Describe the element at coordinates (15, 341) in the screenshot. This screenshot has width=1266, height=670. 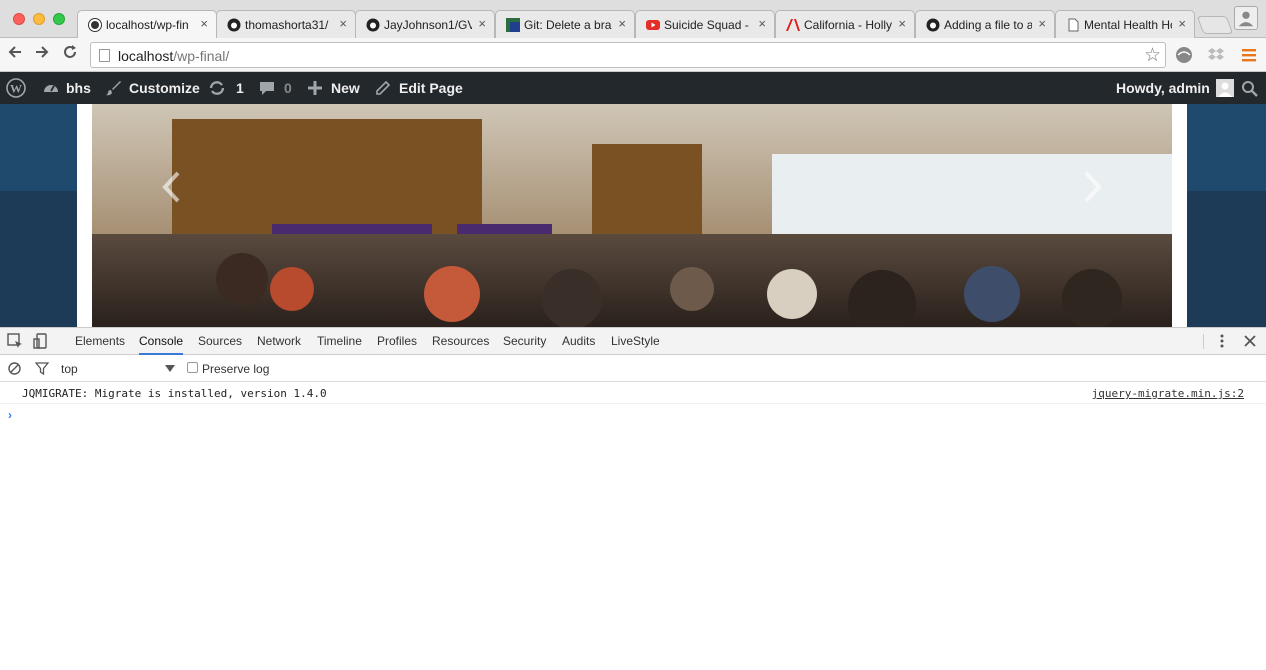
I see `inspect-element-icon` at that location.